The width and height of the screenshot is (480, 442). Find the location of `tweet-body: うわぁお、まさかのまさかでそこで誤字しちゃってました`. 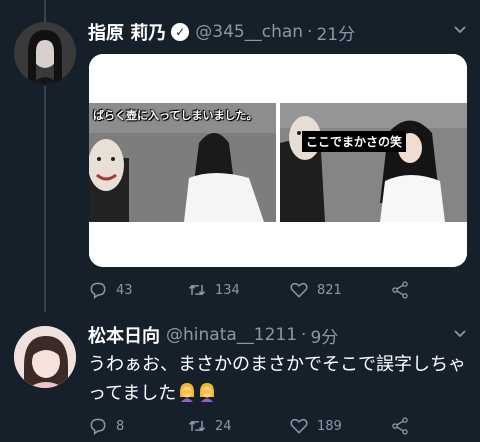

tweet-body: うわぁお、まさかのまさかでそこで誤字しちゃってました is located at coordinates (277, 379).